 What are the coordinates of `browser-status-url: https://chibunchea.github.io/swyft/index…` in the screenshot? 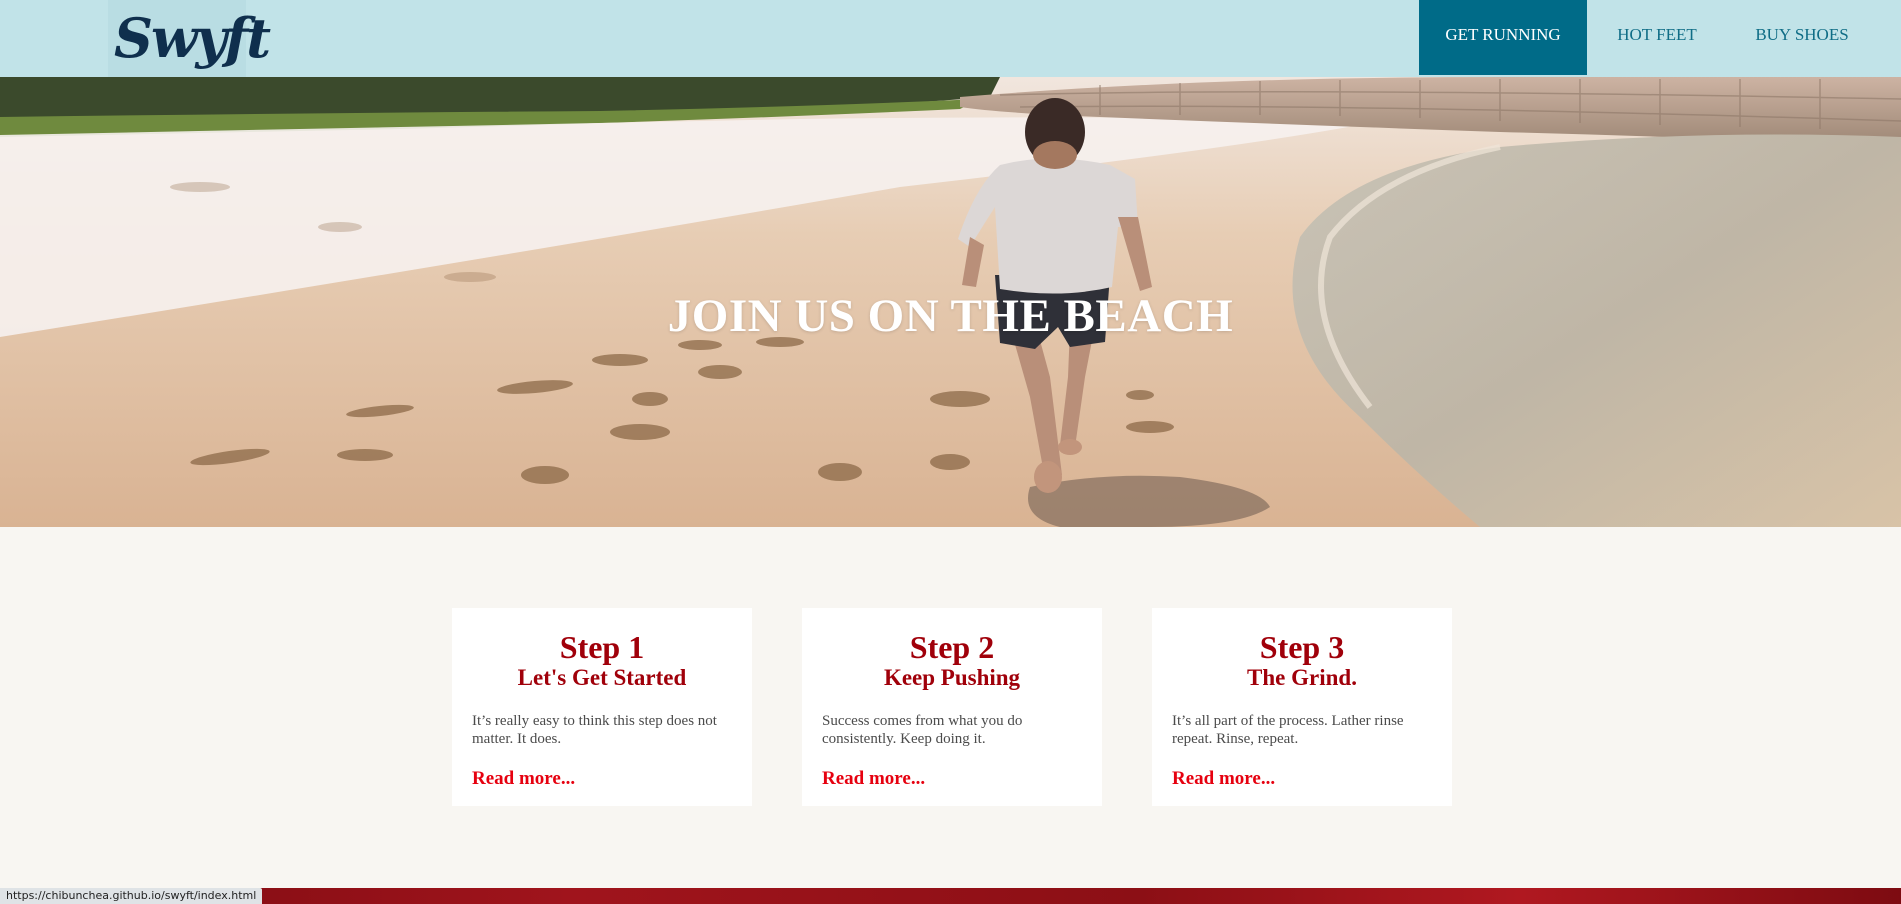 It's located at (131, 896).